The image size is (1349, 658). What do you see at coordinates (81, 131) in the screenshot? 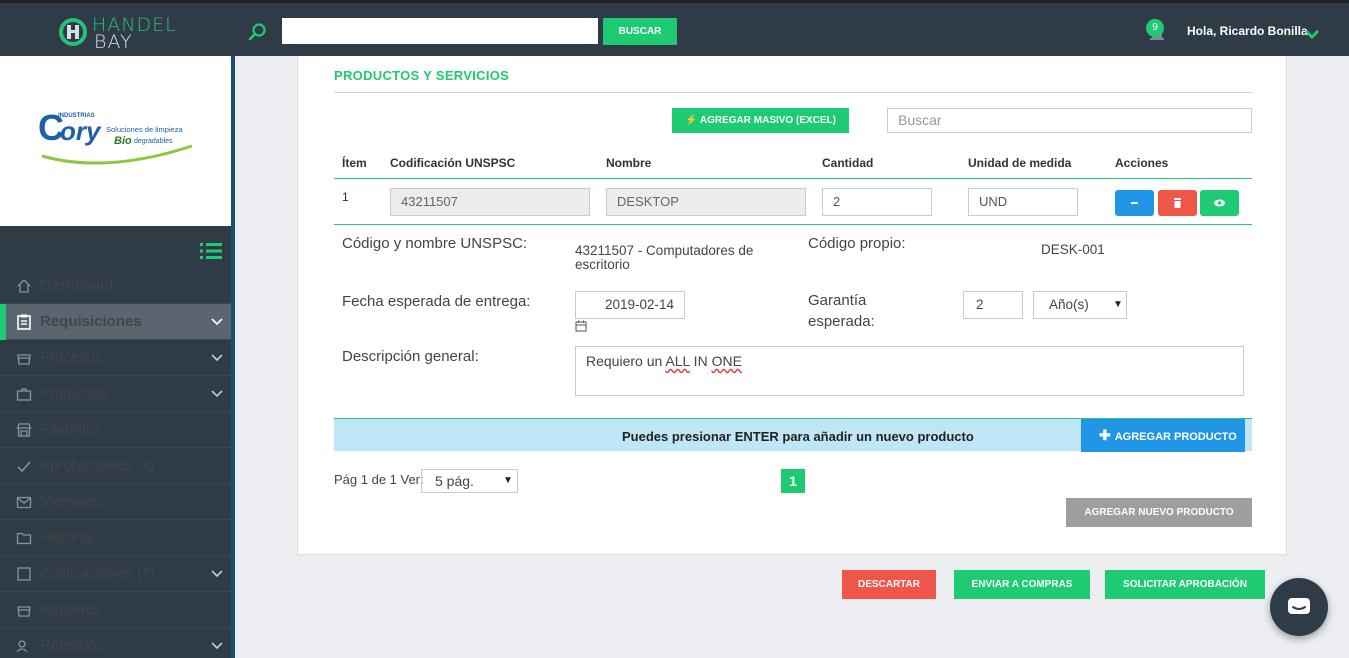
I see `logo-word: ory` at bounding box center [81, 131].